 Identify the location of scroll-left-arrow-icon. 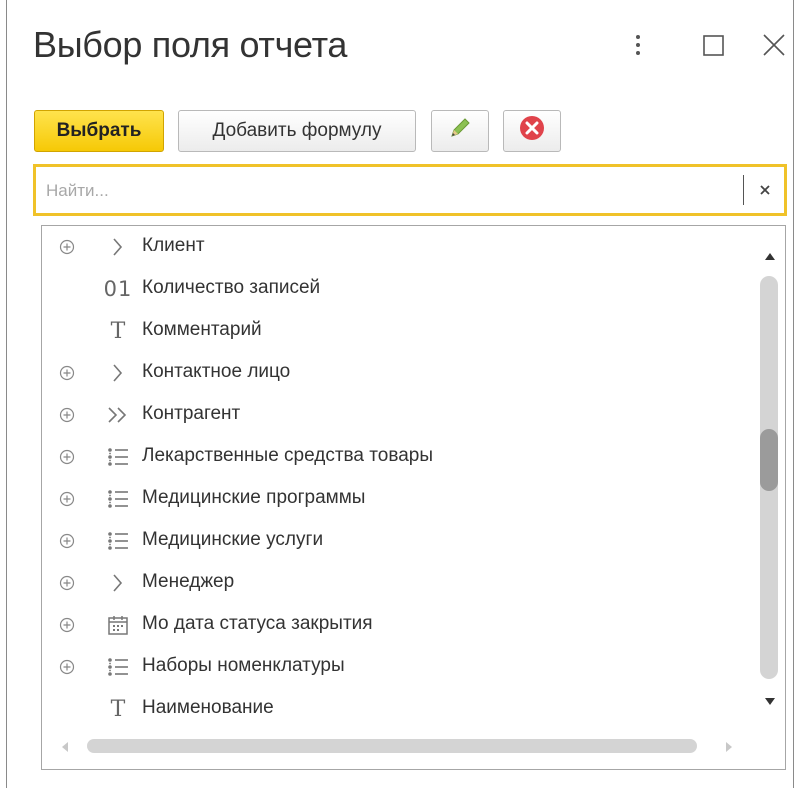
(65, 749).